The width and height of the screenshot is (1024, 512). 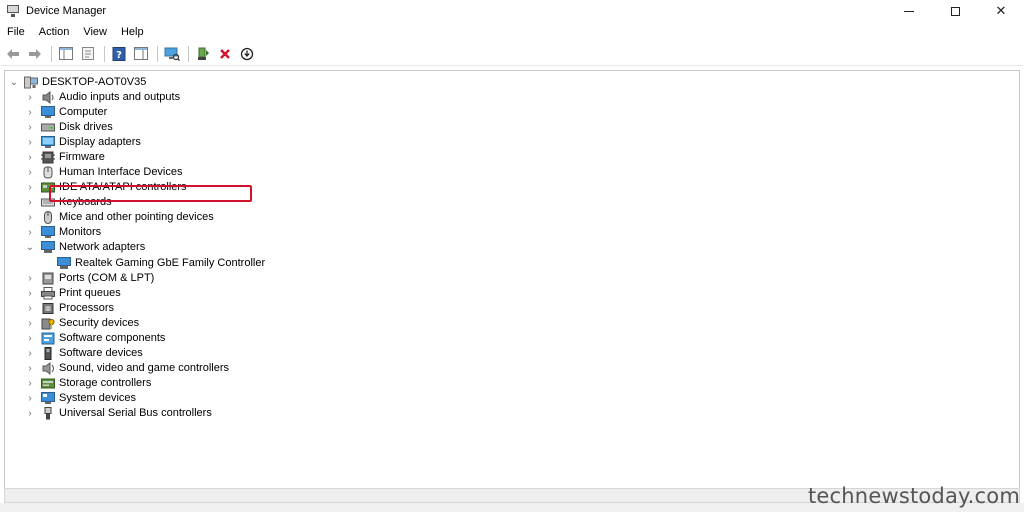 I want to click on scan-hardware-icon, so click(x=172, y=54).